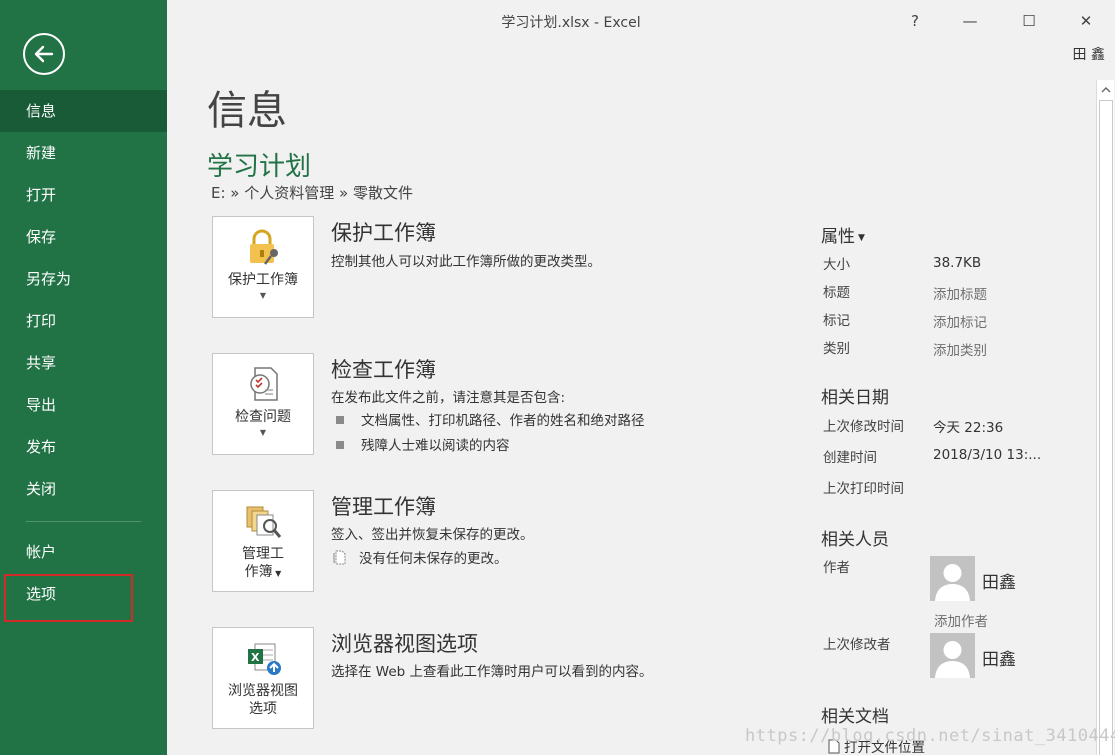  I want to click on lock-key-icon, so click(264, 247).